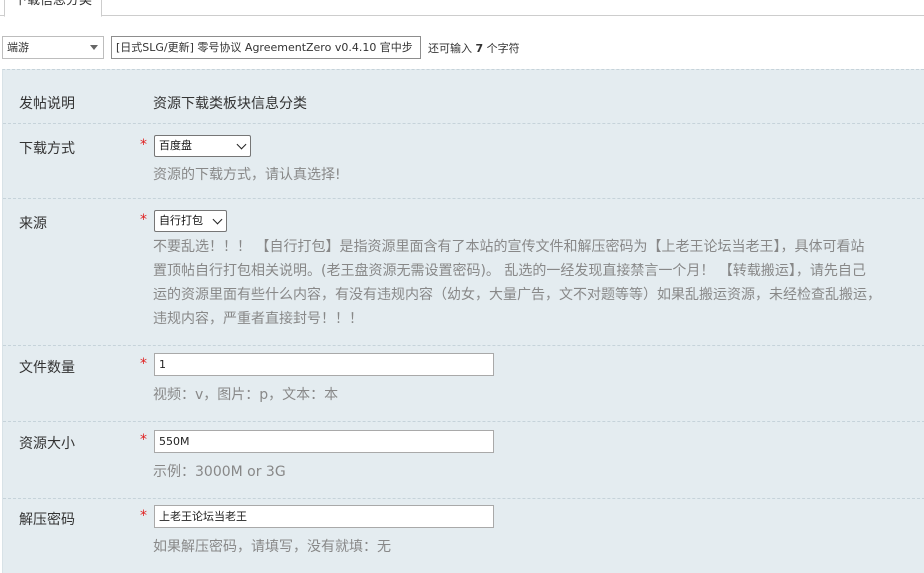 The width and height of the screenshot is (924, 573). I want to click on field-label-file-count: 文件数量, so click(47, 368).